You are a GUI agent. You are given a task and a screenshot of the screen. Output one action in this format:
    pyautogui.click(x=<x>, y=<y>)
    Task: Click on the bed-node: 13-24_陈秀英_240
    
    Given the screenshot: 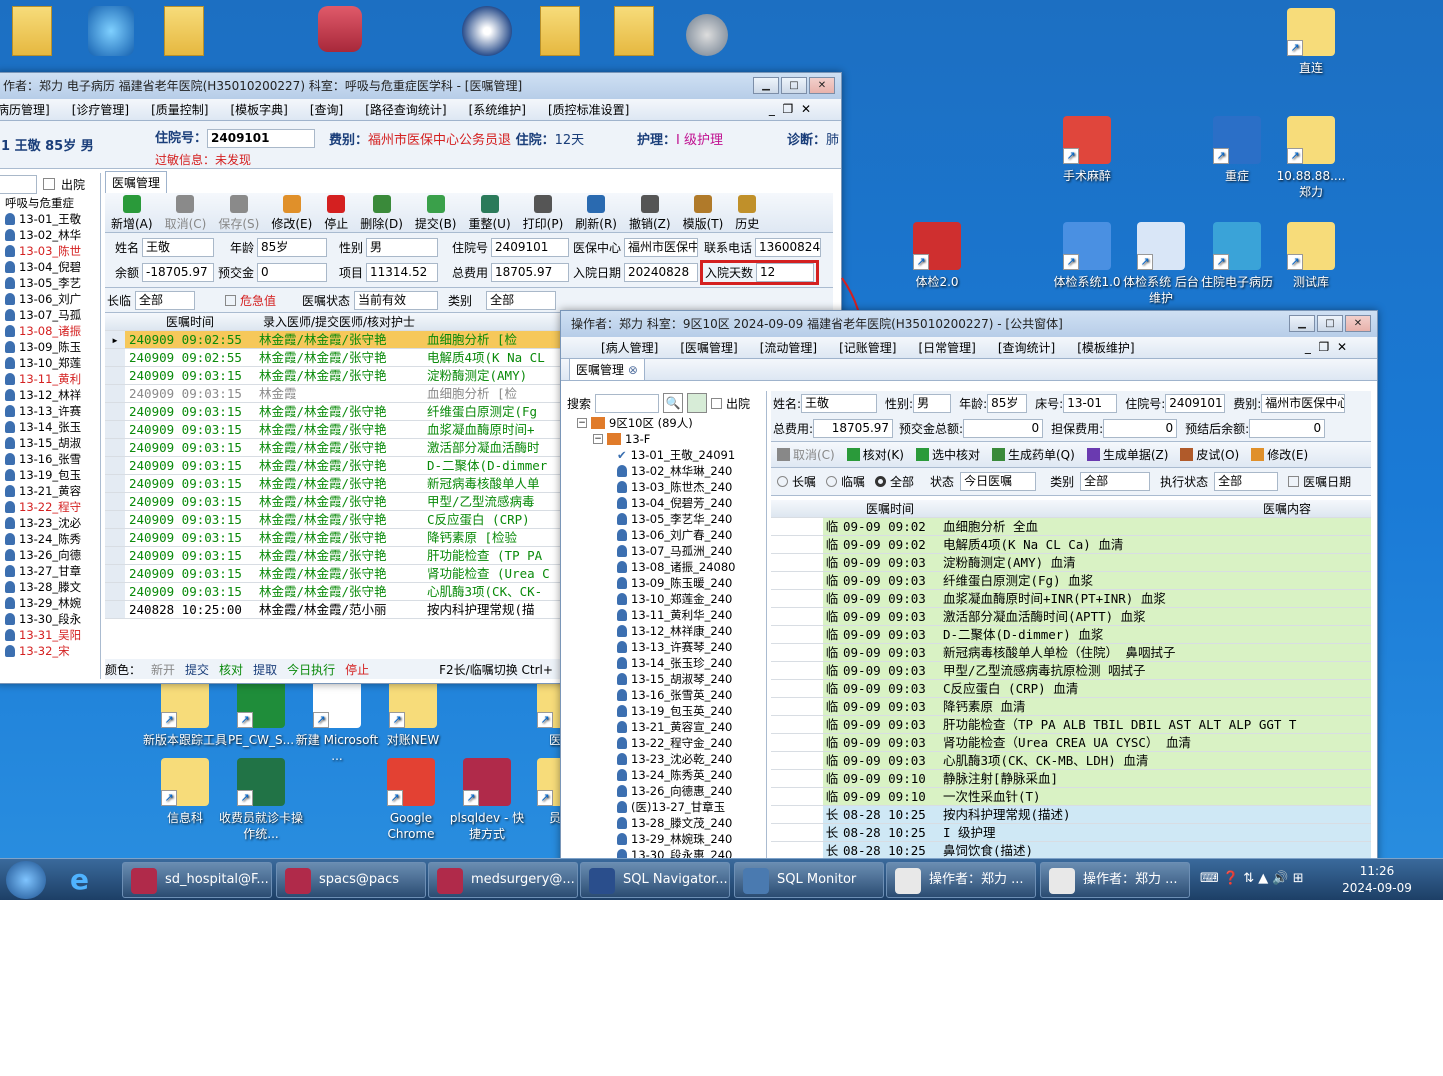 What is the action you would take?
    pyautogui.click(x=691, y=775)
    